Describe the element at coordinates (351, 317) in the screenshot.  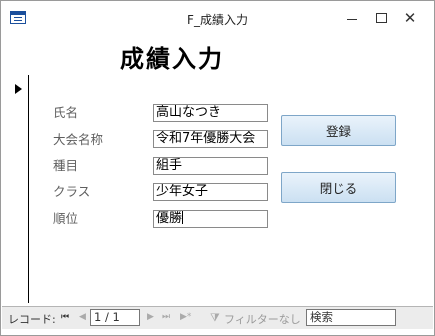
I see `search-input: 検索` at that location.